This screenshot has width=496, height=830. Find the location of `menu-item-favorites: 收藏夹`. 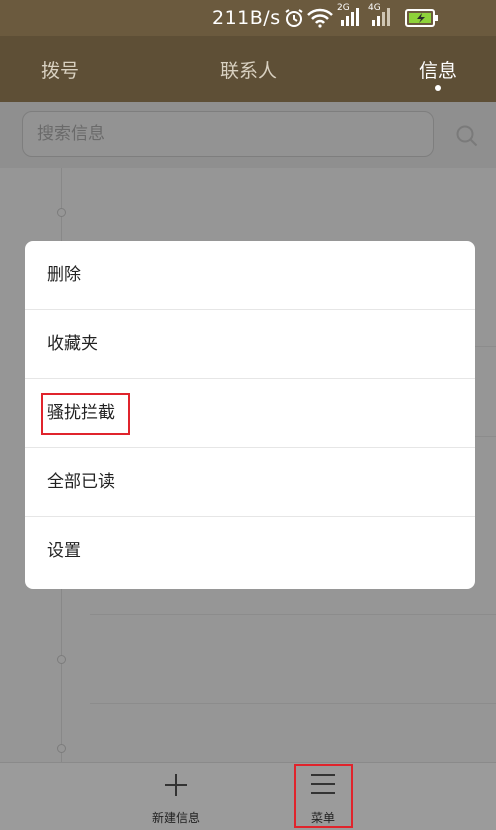

menu-item-favorites: 收藏夹 is located at coordinates (250, 344).